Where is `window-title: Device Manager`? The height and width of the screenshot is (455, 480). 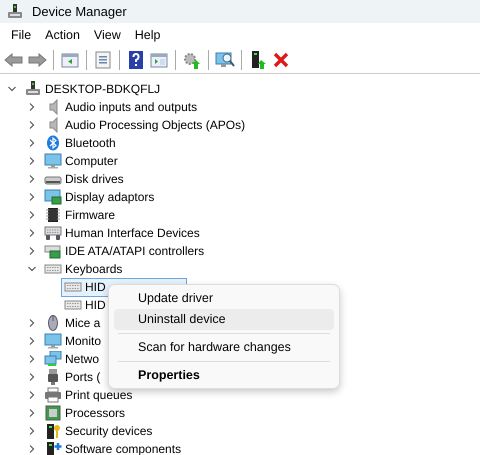
window-title: Device Manager is located at coordinates (79, 11).